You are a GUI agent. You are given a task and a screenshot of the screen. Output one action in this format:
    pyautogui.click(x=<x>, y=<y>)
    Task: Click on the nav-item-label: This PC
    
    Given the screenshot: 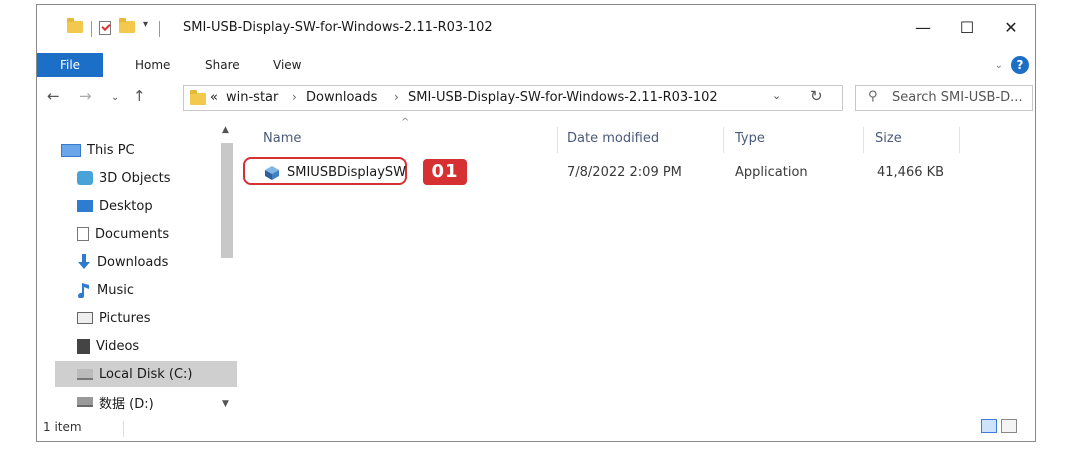 What is the action you would take?
    pyautogui.click(x=111, y=150)
    